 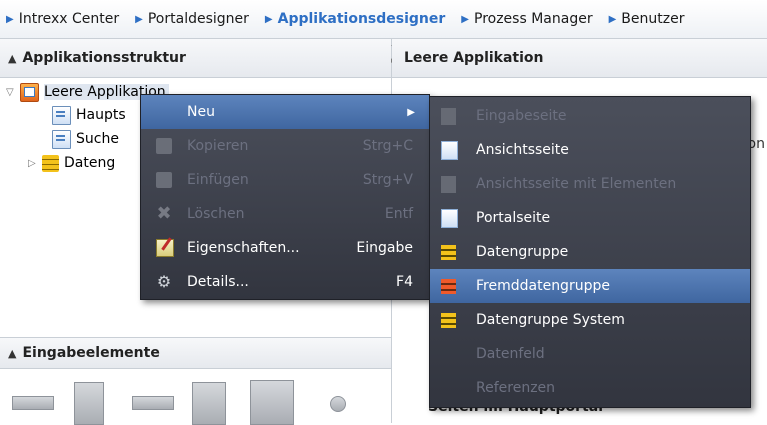 I want to click on menu-item-label: Portalseite, so click(x=513, y=218).